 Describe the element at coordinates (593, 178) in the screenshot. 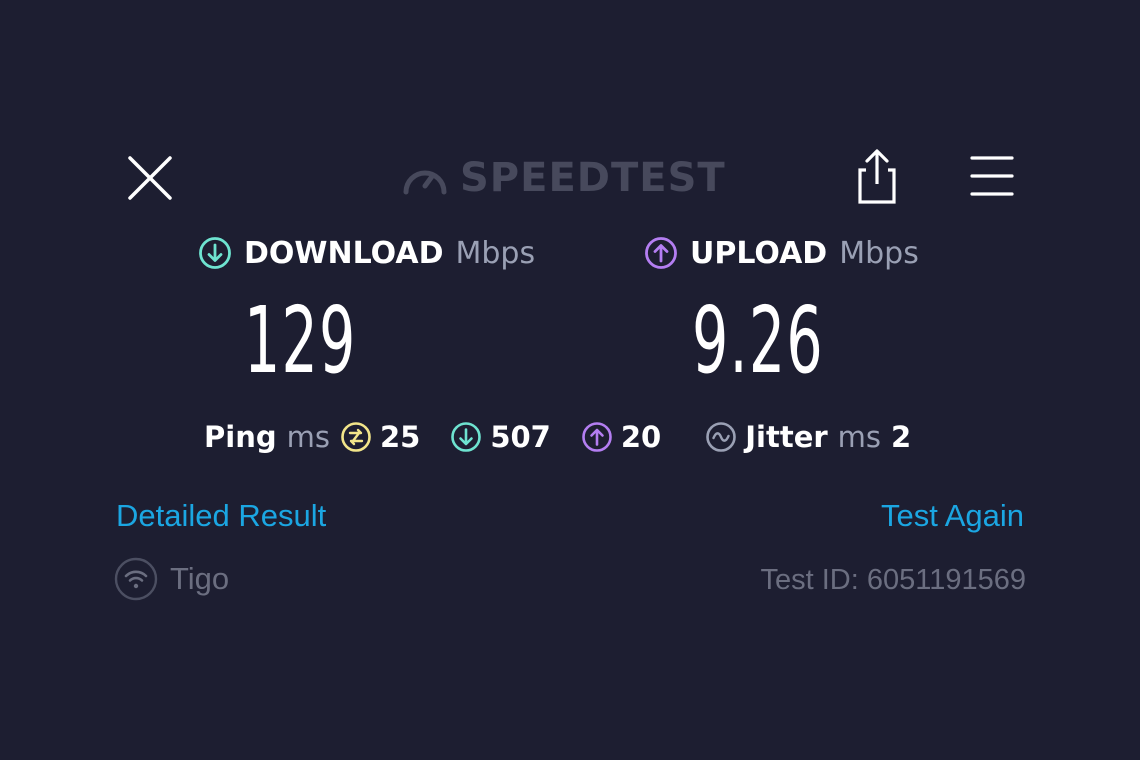

I see `logo-text: SPEEDTEST` at that location.